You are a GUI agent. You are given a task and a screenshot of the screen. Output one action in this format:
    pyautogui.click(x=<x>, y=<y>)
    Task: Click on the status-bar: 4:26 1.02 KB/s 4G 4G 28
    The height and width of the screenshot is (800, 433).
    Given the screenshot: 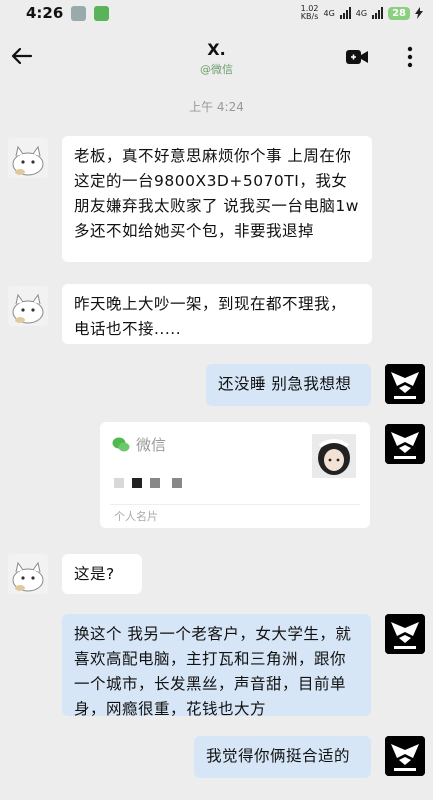 What is the action you would take?
    pyautogui.click(x=216, y=13)
    